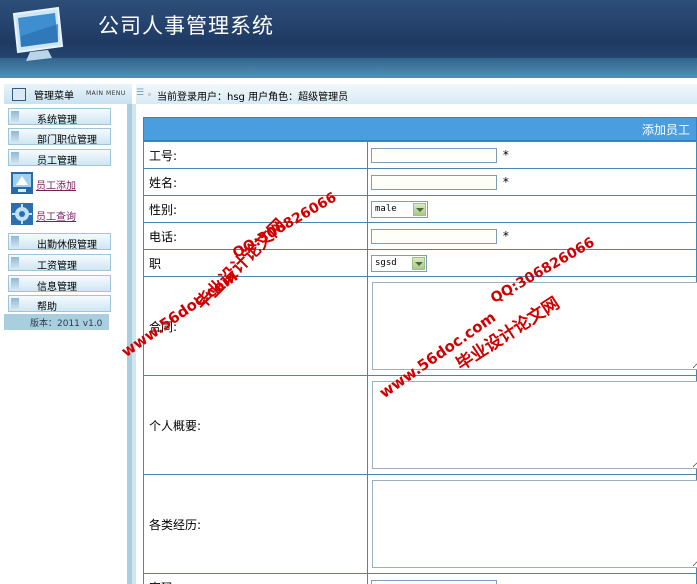 The width and height of the screenshot is (697, 584). I want to click on user-info-bar: ☰ 当前登录用户：hsg 用户角色：超级管理员, so click(416, 94).